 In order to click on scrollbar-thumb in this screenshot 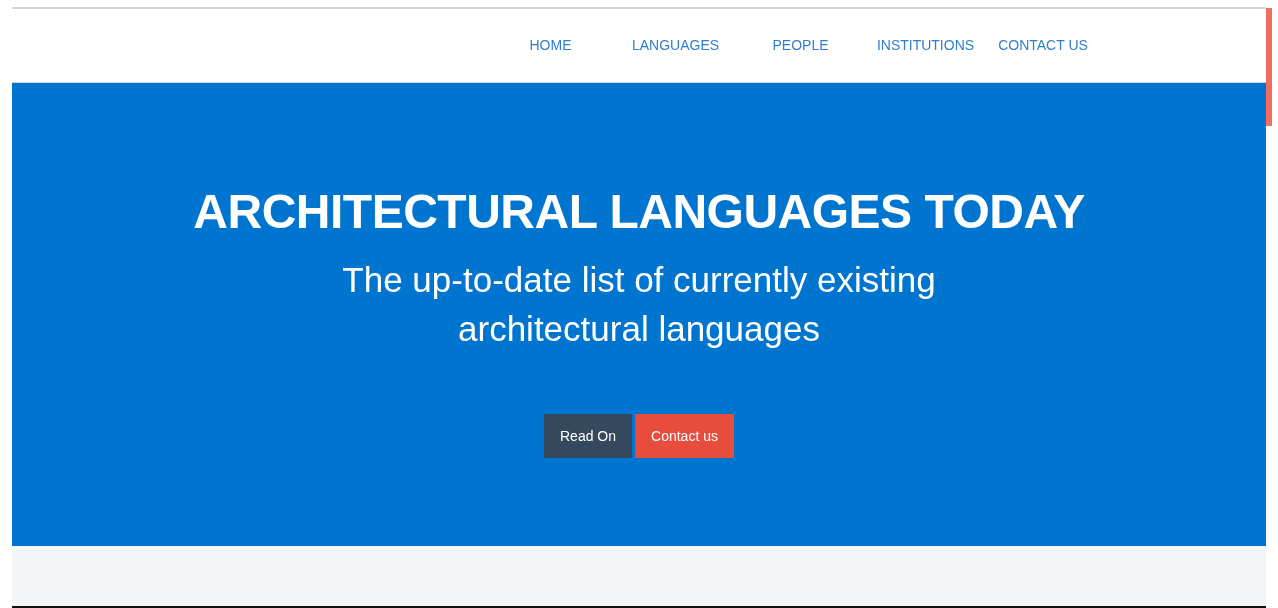, I will do `click(1269, 67)`.